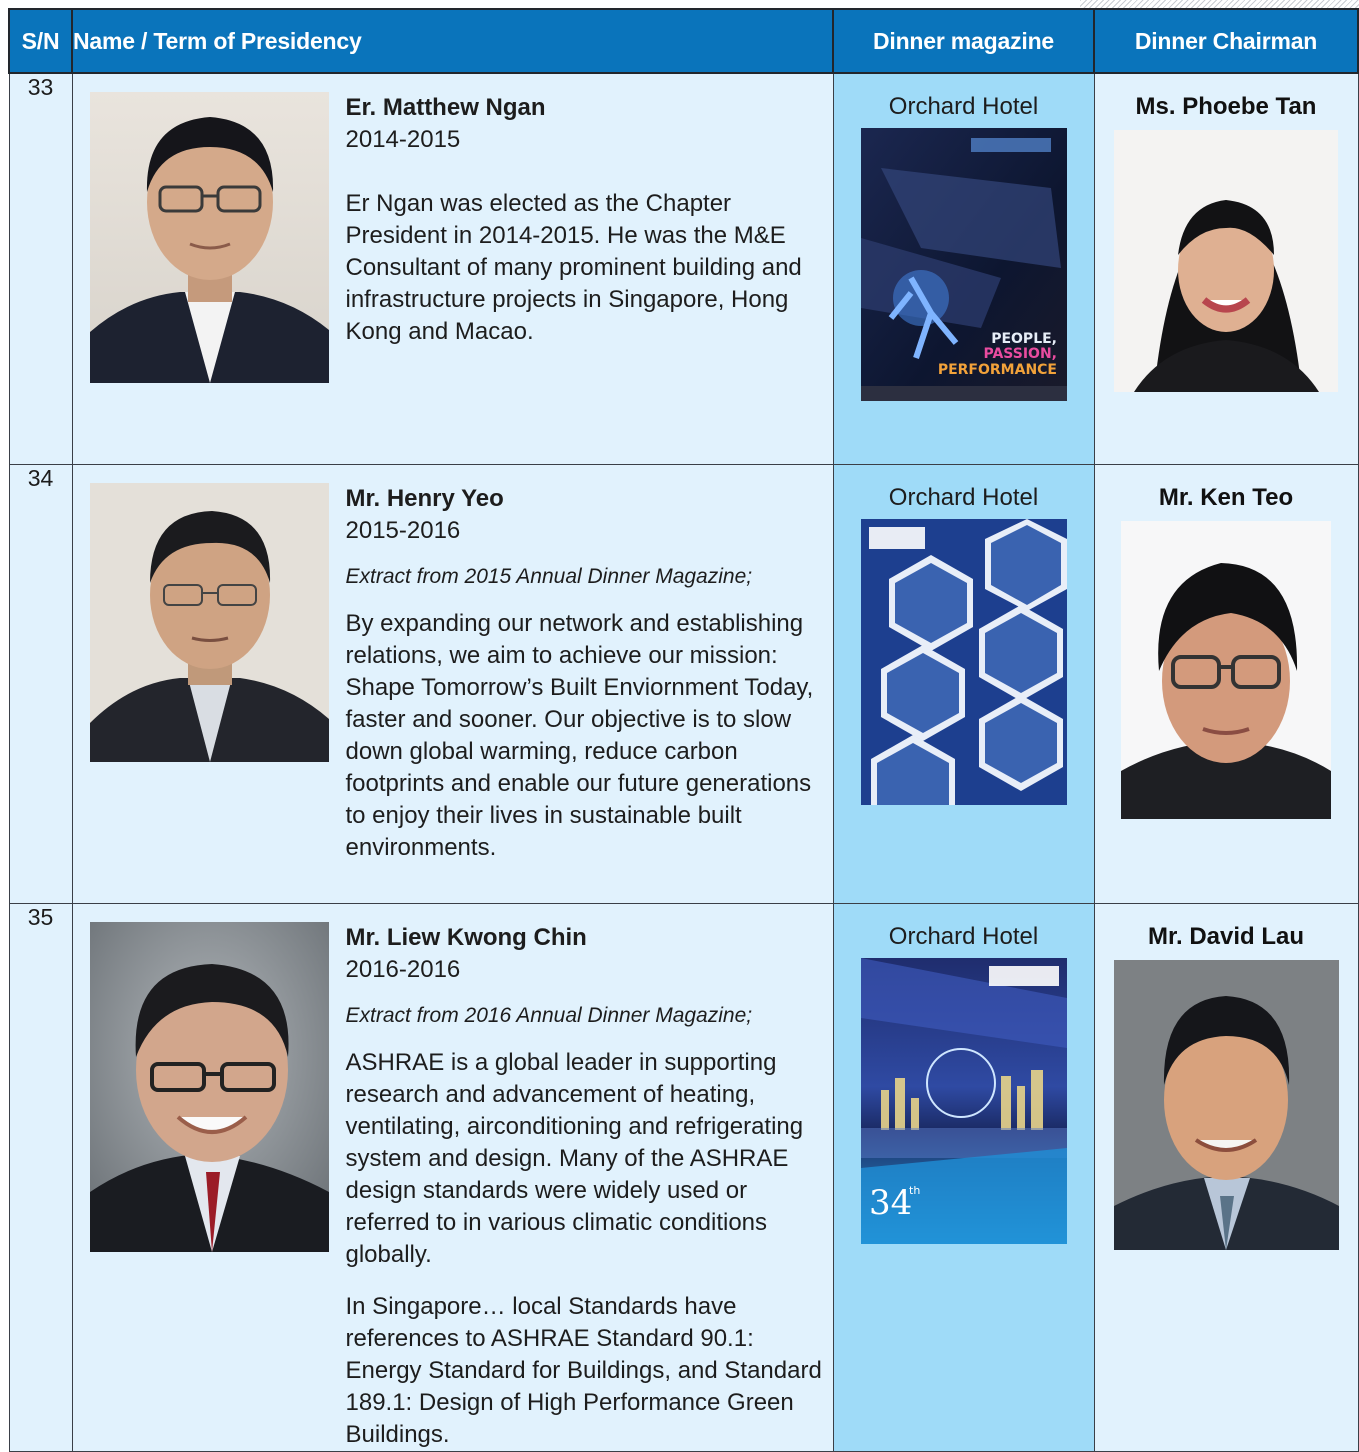  What do you see at coordinates (1226, 106) in the screenshot?
I see `chairman-name: Ms. Phoebe Tan` at bounding box center [1226, 106].